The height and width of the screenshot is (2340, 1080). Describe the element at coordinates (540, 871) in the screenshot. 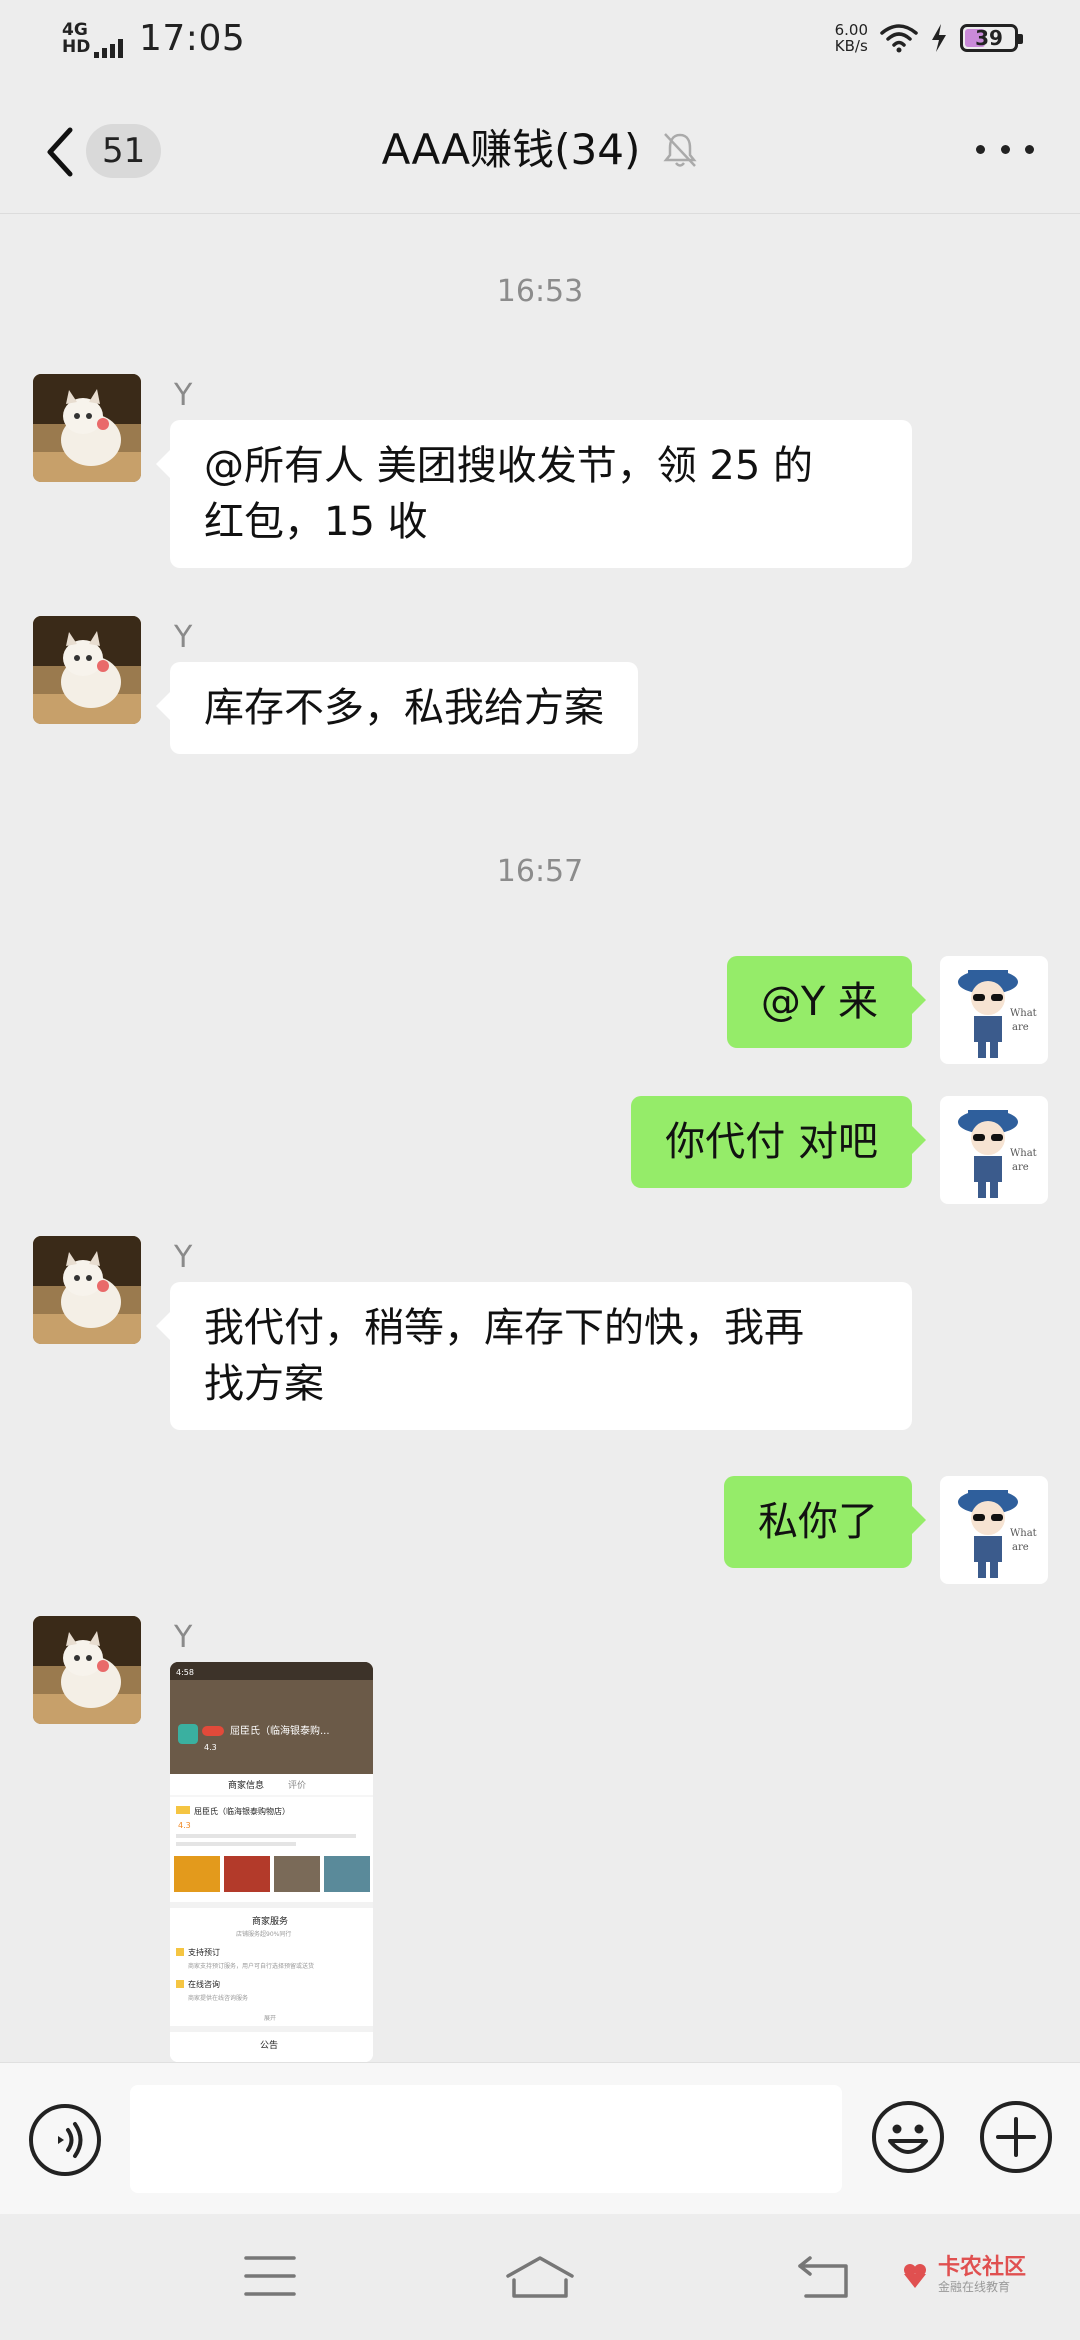

I see `time-label: 16:57` at that location.